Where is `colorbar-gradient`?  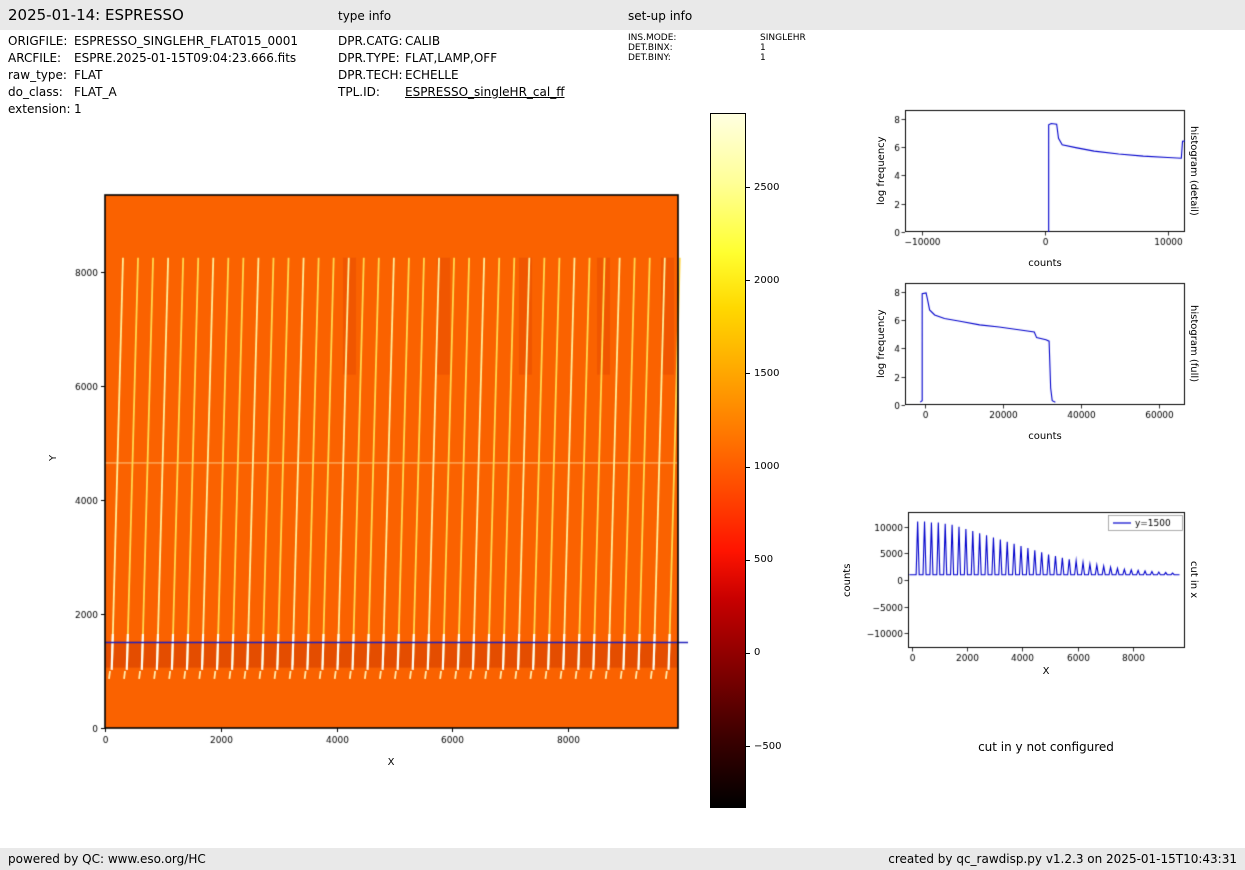 colorbar-gradient is located at coordinates (728, 460).